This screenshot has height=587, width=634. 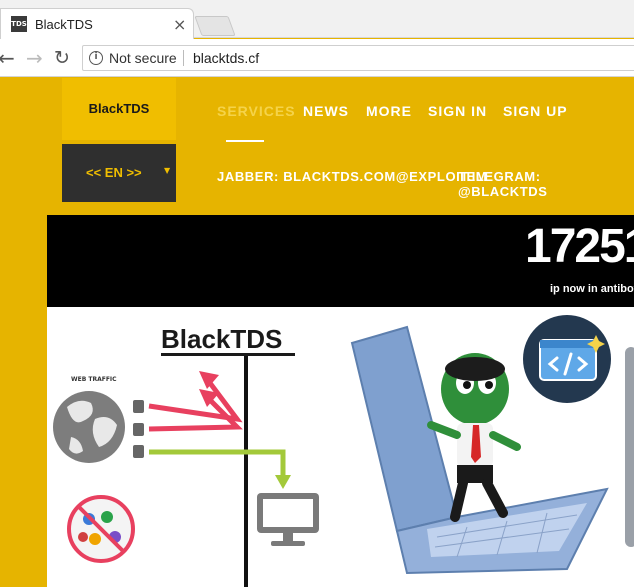 What do you see at coordinates (389, 111) in the screenshot?
I see `nav-more: MORE` at bounding box center [389, 111].